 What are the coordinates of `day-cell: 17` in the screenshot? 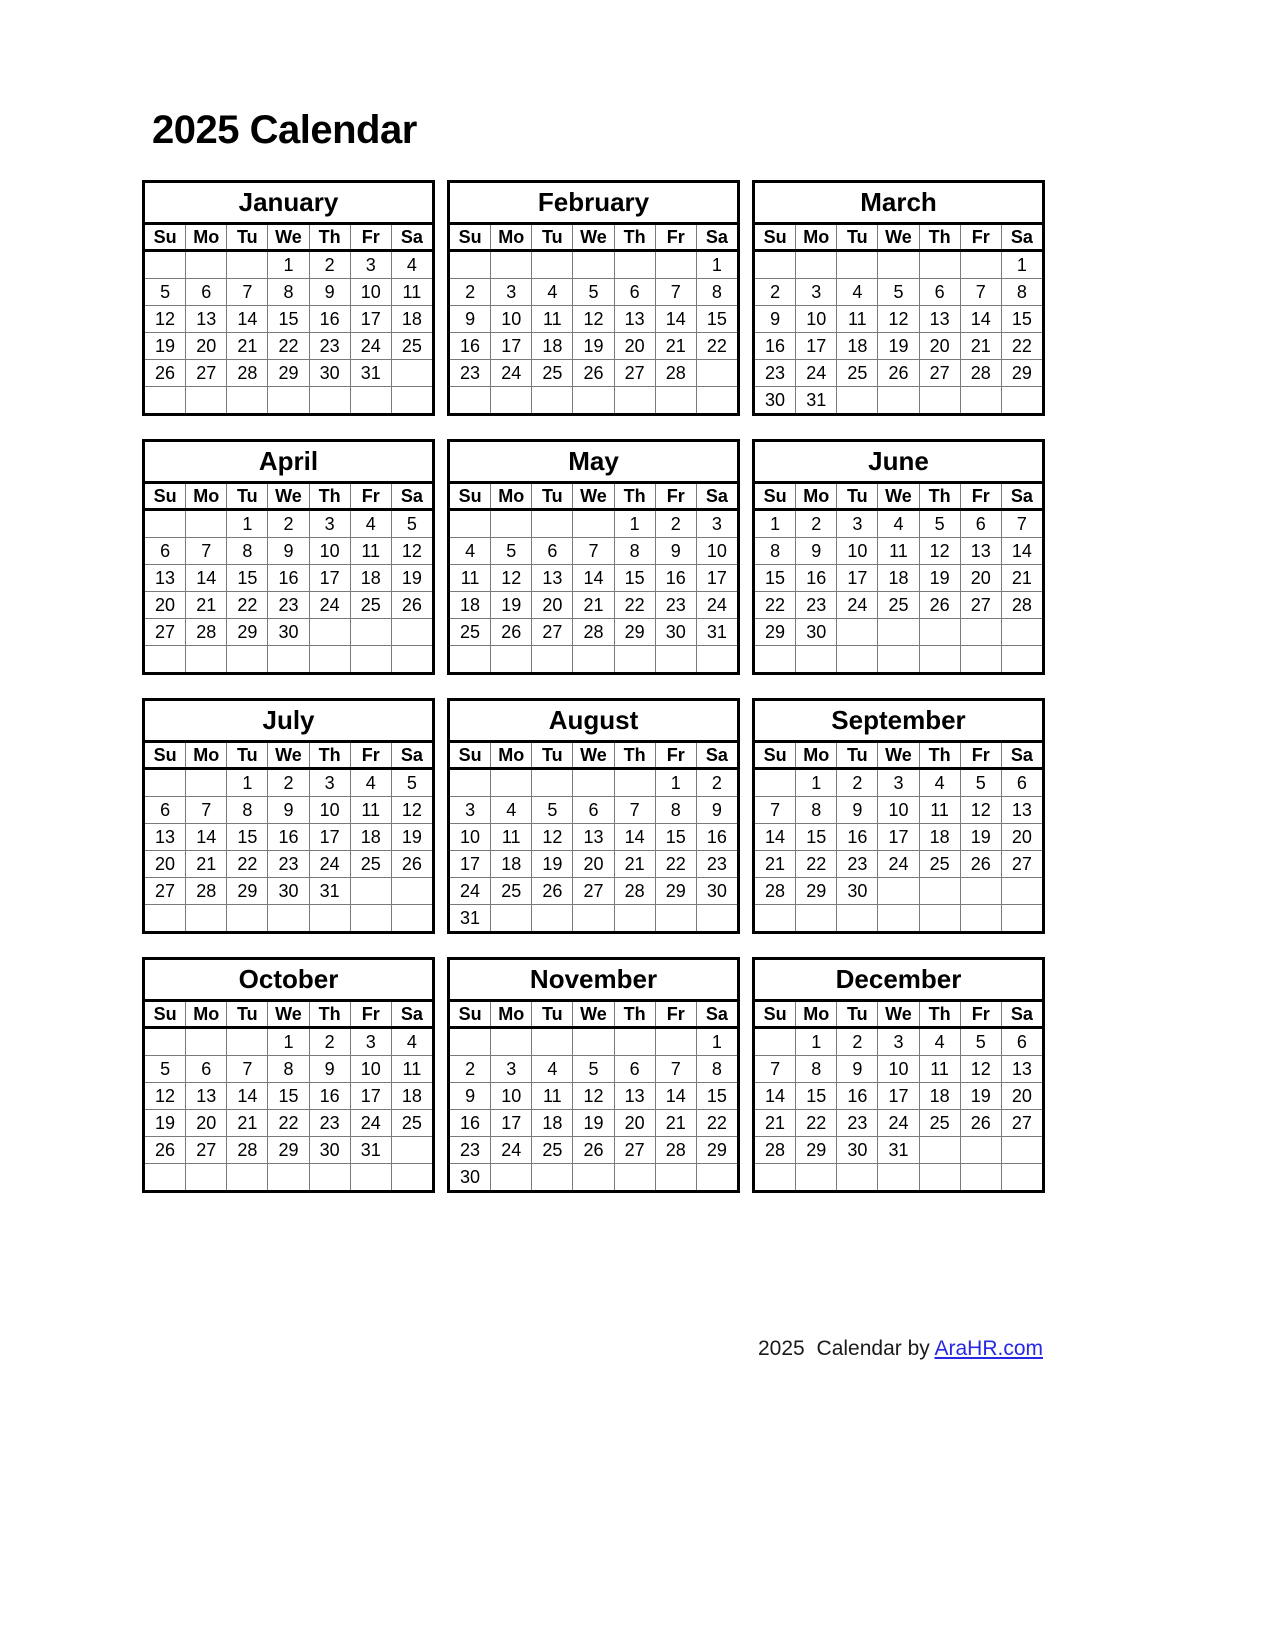 It's located at (857, 578).